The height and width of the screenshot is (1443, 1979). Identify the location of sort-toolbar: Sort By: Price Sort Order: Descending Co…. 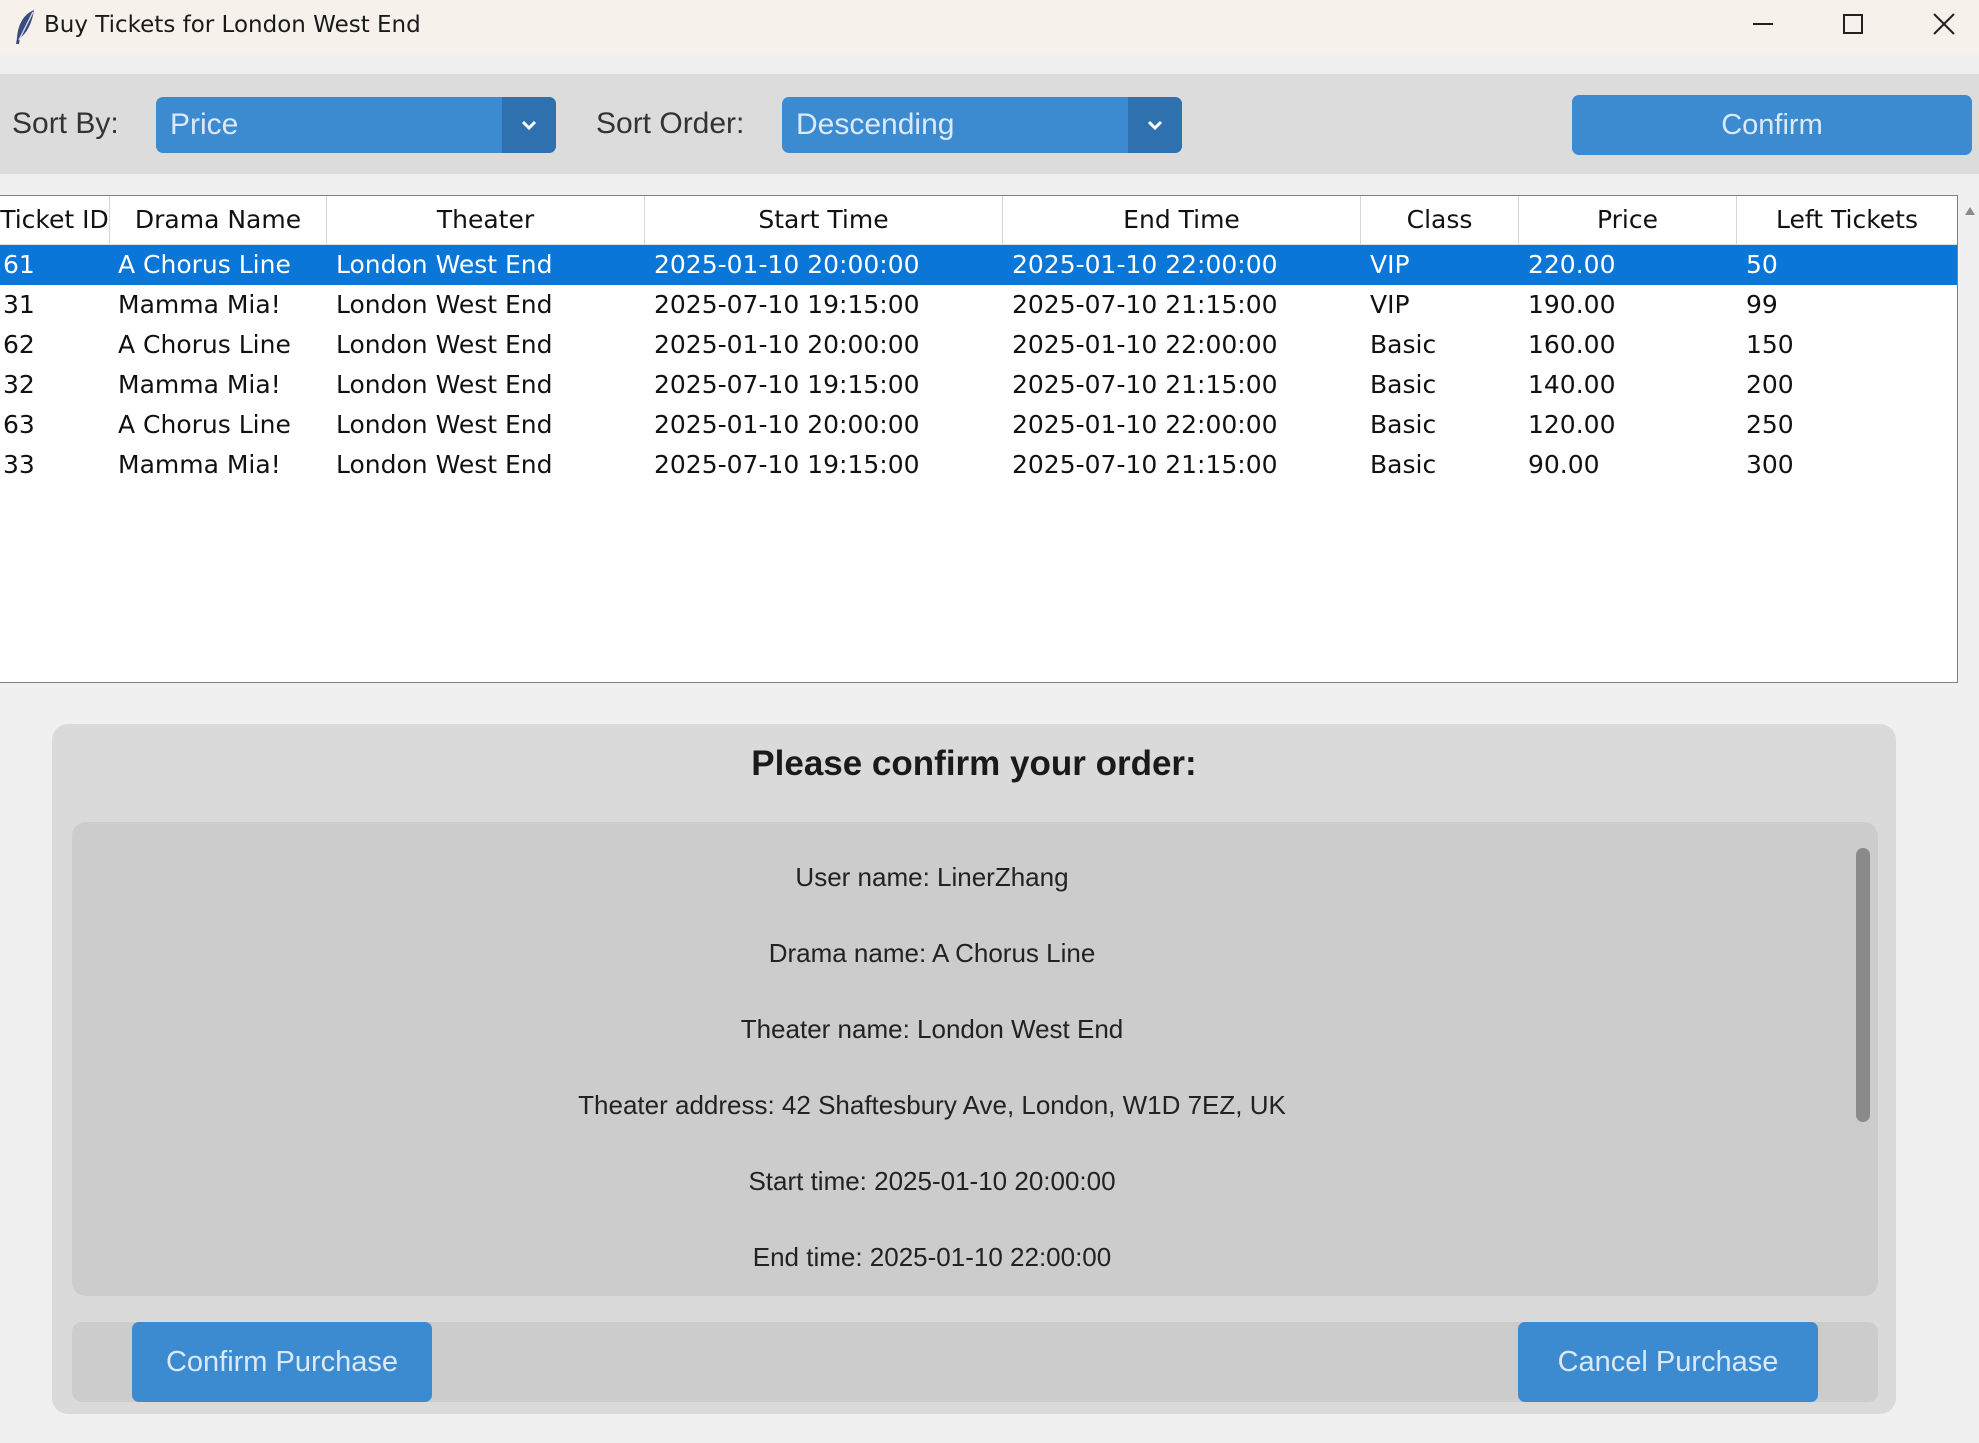
(989, 124).